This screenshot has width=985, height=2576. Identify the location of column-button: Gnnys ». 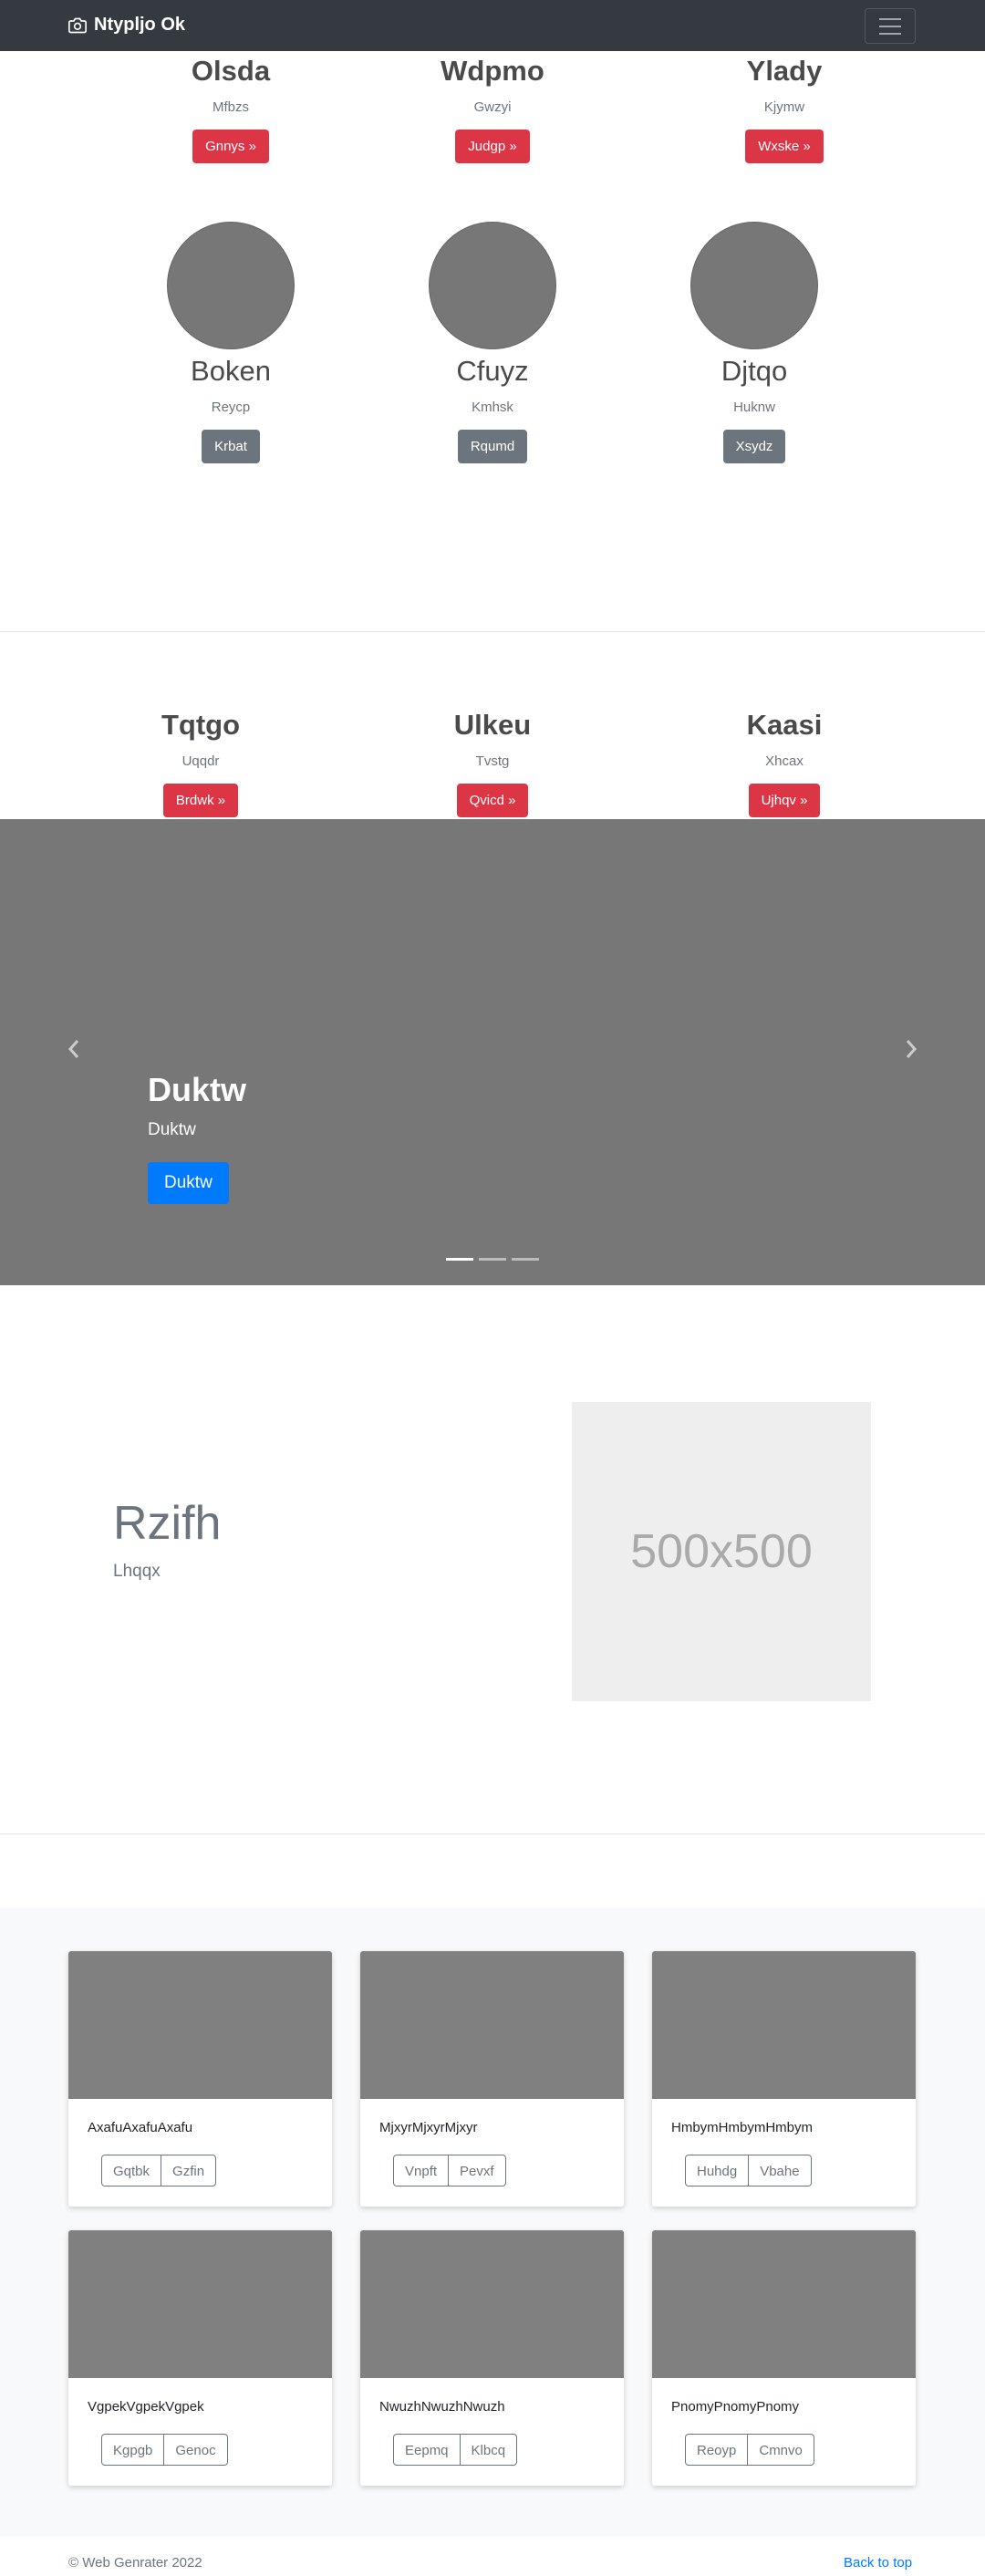
(230, 146).